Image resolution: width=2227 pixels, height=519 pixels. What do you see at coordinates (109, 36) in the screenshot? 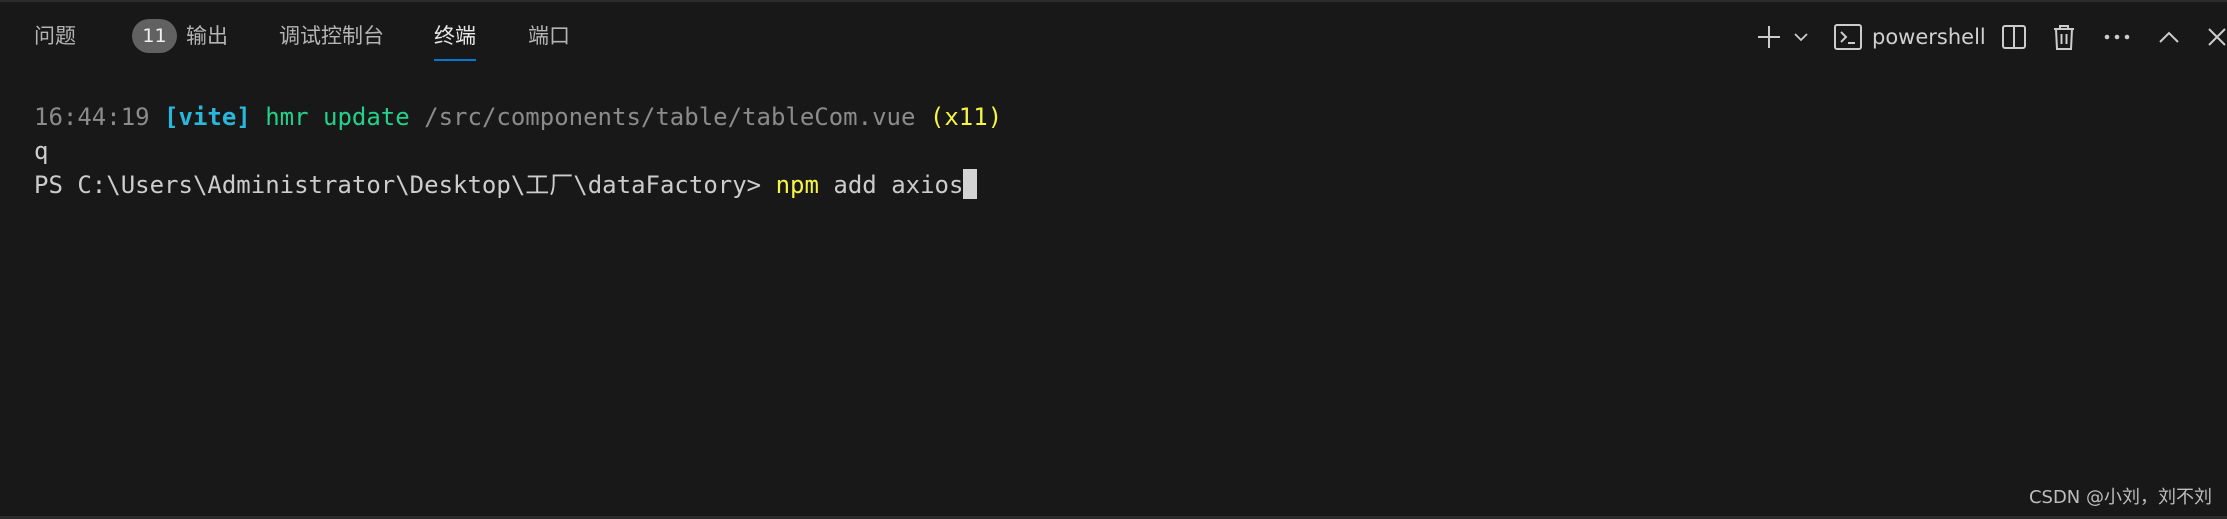
I see `tab-problems: 问题 11` at bounding box center [109, 36].